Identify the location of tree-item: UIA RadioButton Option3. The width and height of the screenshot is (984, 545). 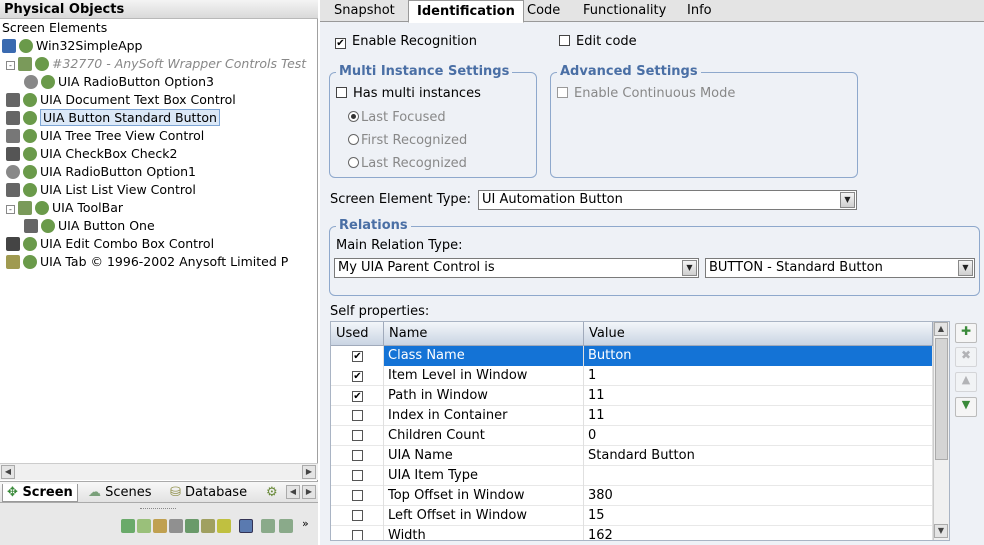
(119, 82).